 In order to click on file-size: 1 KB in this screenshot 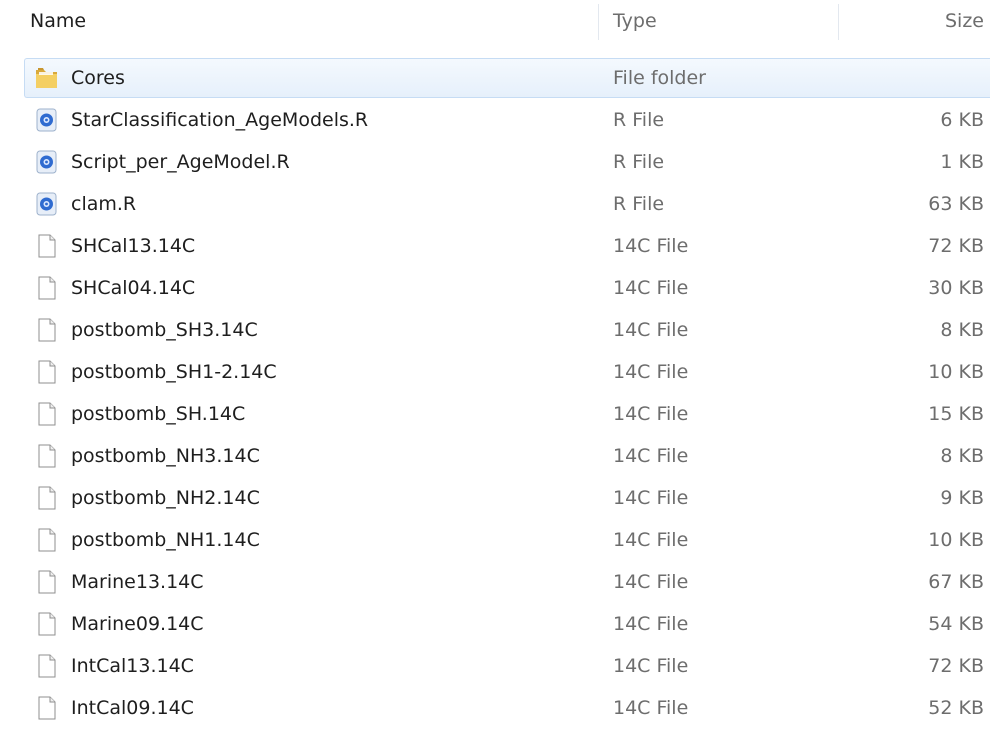, I will do `click(962, 162)`.